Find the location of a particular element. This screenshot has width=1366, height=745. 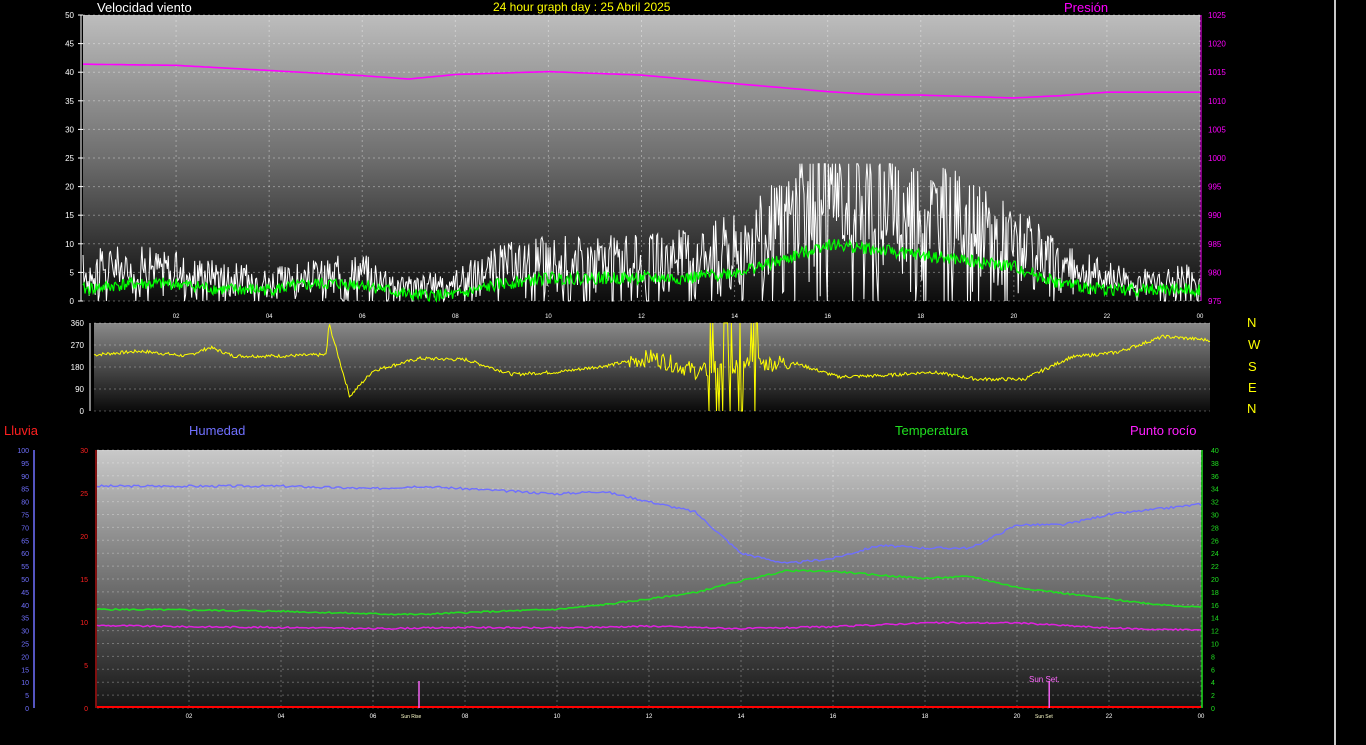

chart3-ytick-humidity: 75 is located at coordinates (25, 516).